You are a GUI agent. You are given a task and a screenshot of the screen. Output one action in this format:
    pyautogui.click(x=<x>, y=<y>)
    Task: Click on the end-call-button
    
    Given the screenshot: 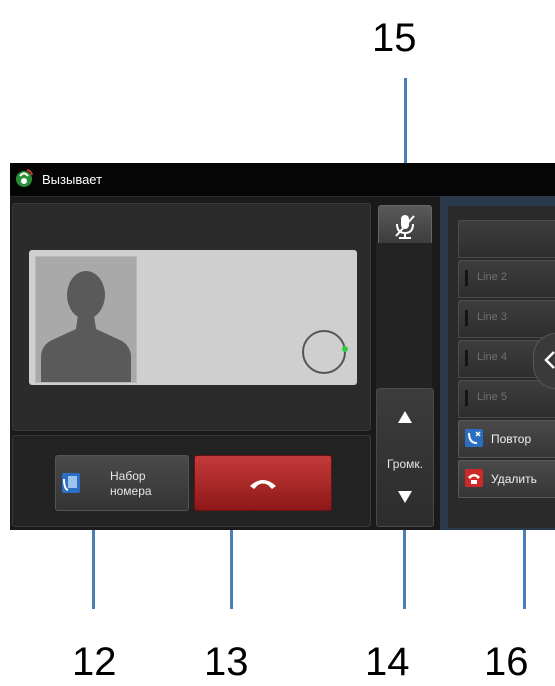 What is the action you would take?
    pyautogui.click(x=263, y=483)
    